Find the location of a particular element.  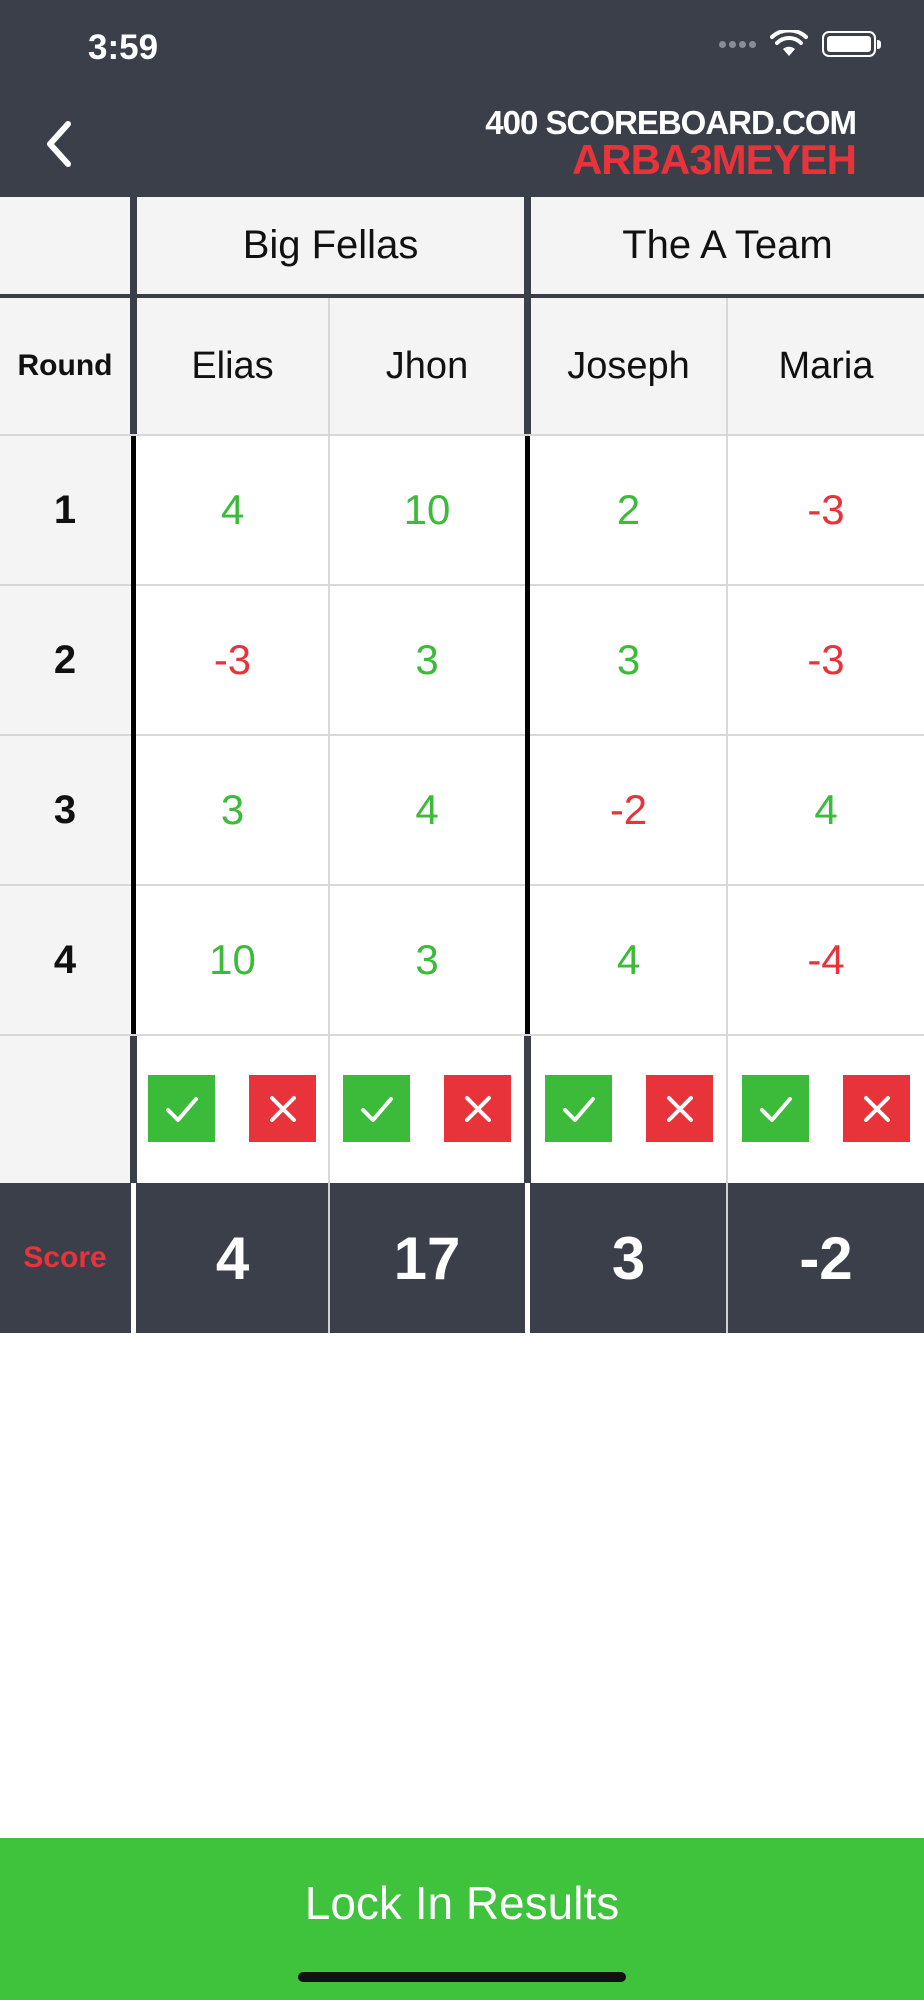

round-label: Round is located at coordinates (65, 365).